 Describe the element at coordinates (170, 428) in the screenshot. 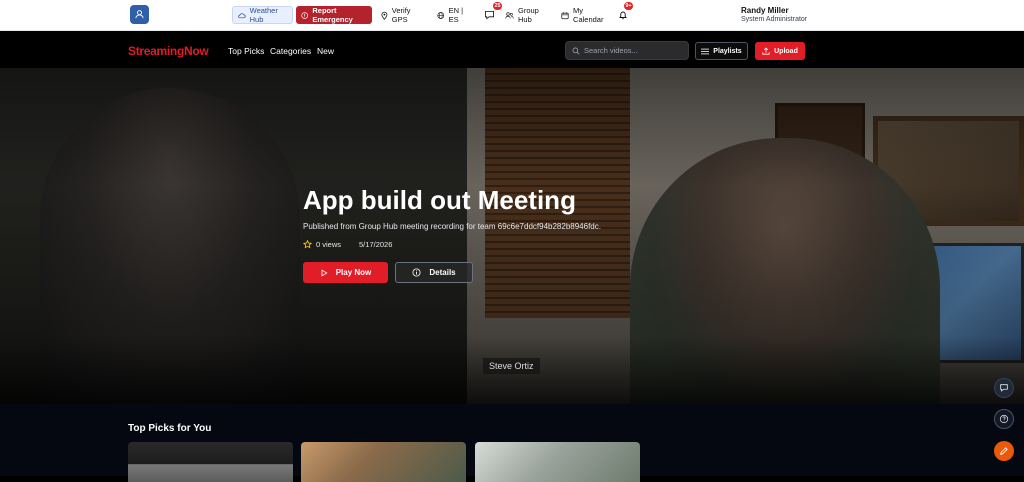

I see `section-title: Top Picks for You` at that location.